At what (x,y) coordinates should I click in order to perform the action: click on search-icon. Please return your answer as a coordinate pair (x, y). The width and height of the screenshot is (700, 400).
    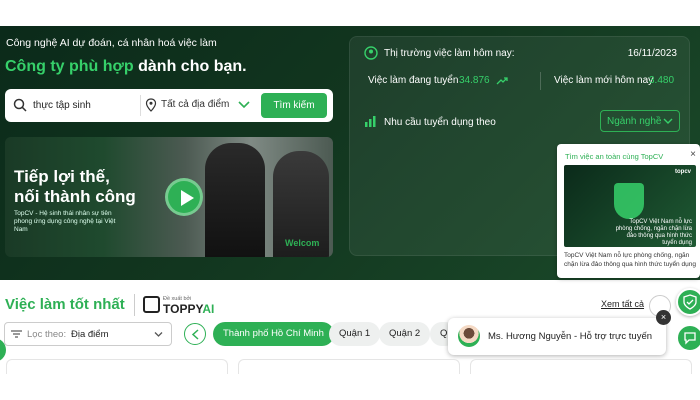
    Looking at the image, I should click on (20, 105).